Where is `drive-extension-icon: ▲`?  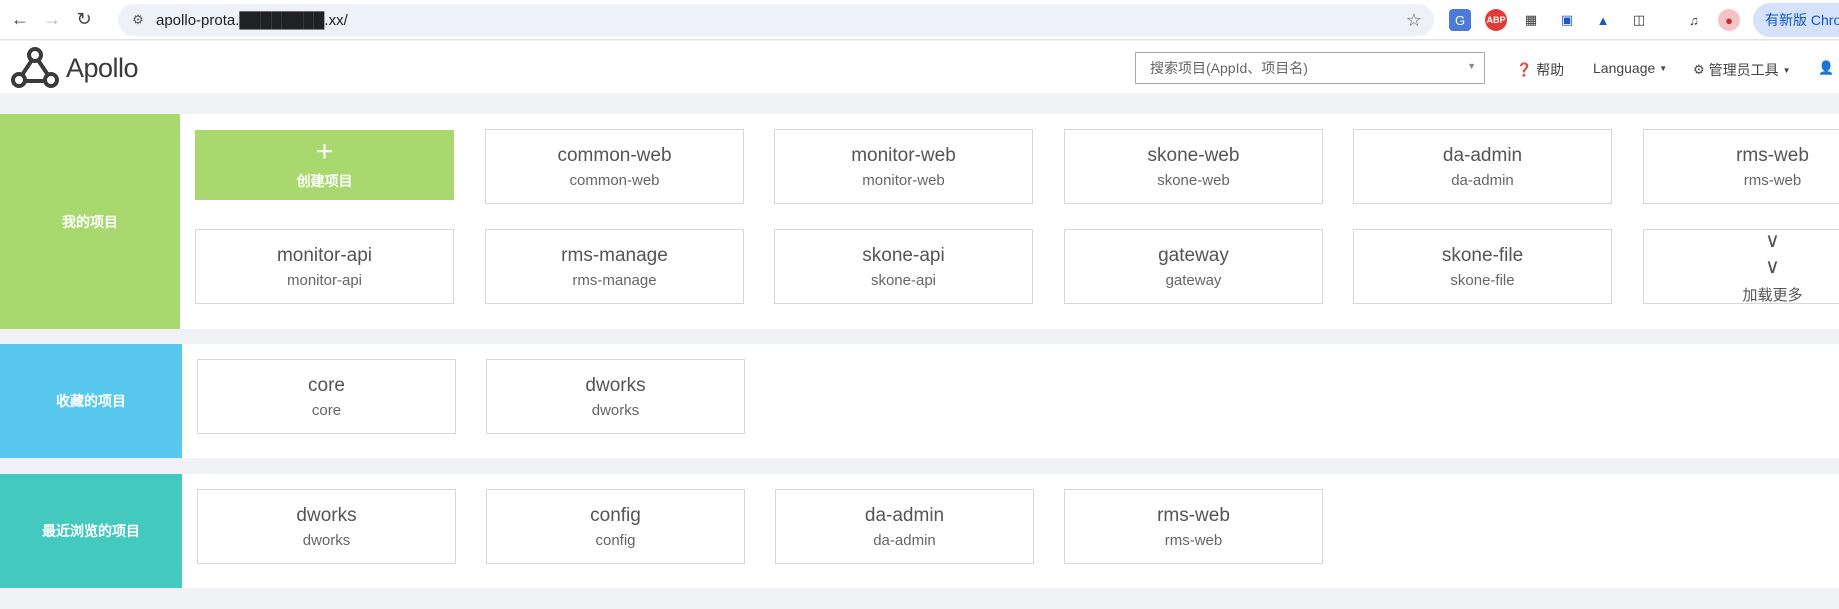 drive-extension-icon: ▲ is located at coordinates (1603, 20).